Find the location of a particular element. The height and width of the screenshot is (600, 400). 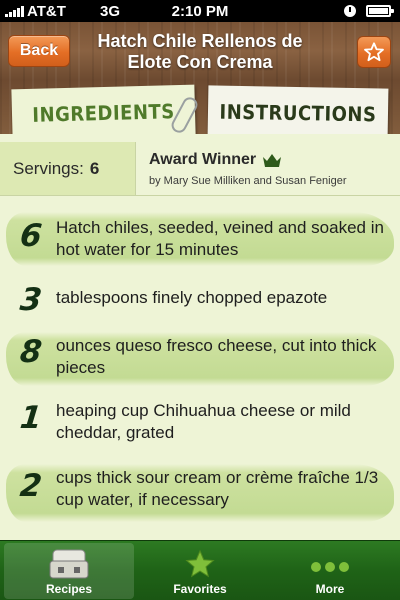

more-dots-icon is located at coordinates (330, 567).